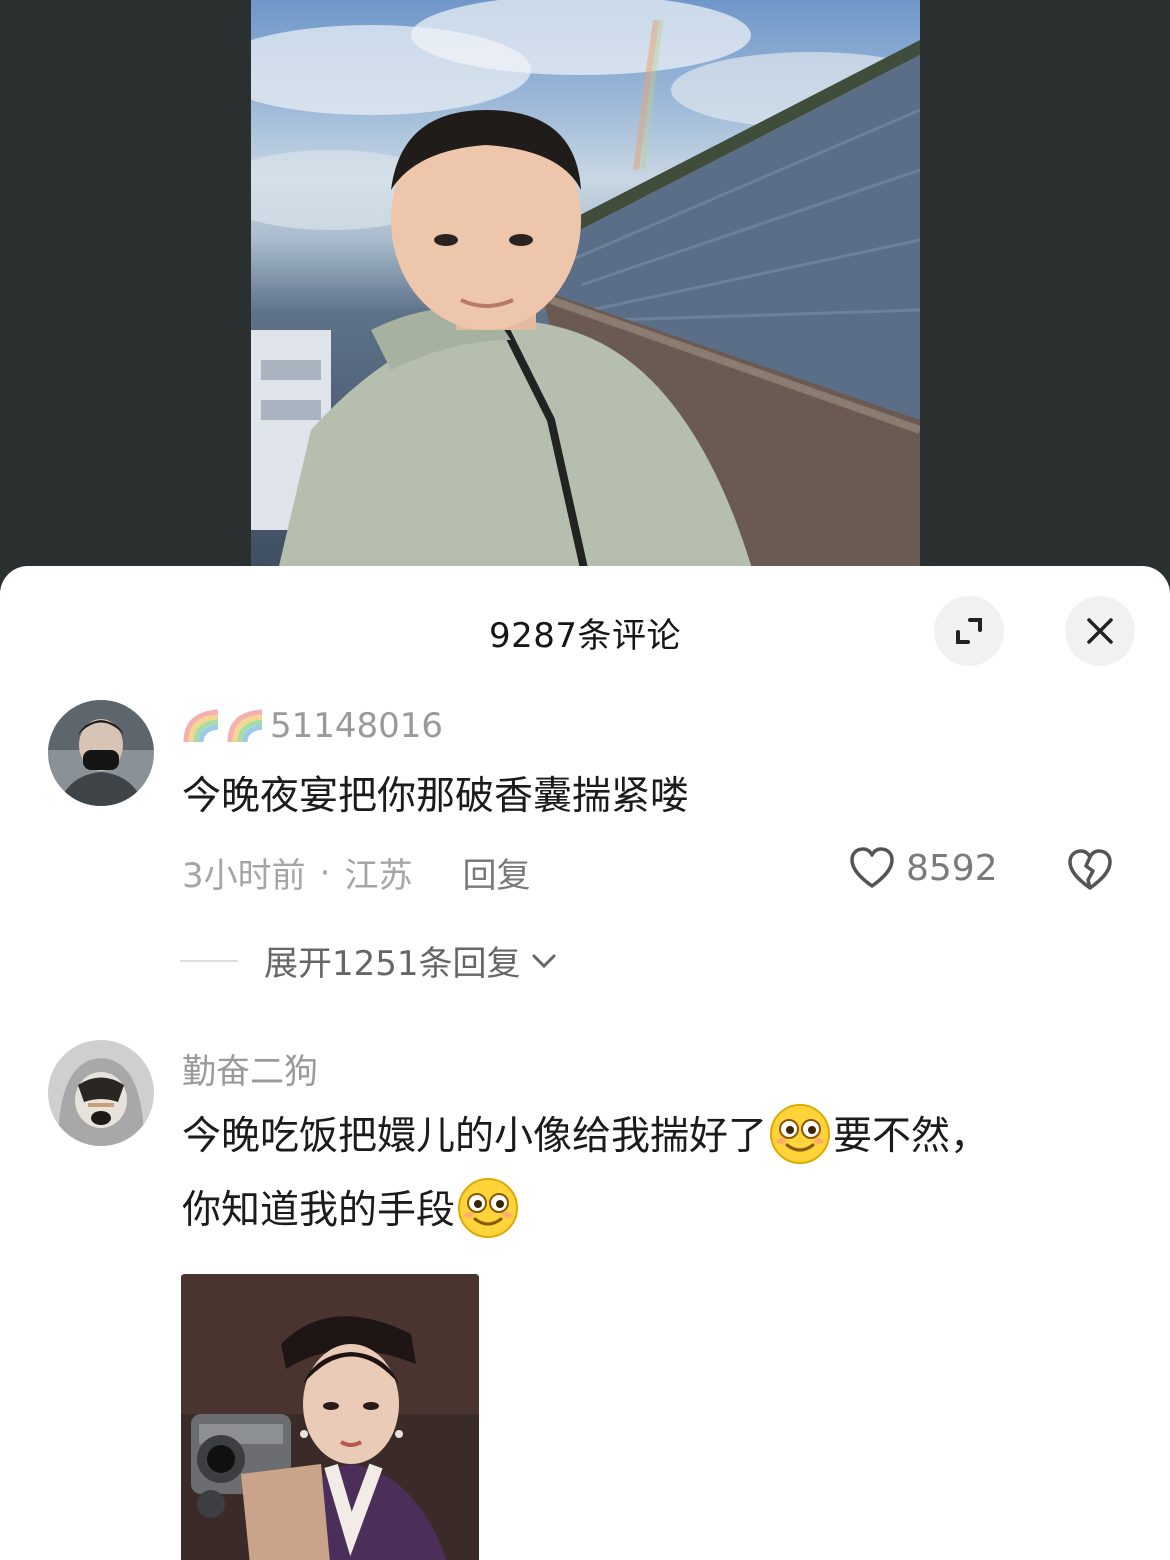 The width and height of the screenshot is (1170, 1560). I want to click on expand-replies-button: 展开1251条回复, so click(369, 960).